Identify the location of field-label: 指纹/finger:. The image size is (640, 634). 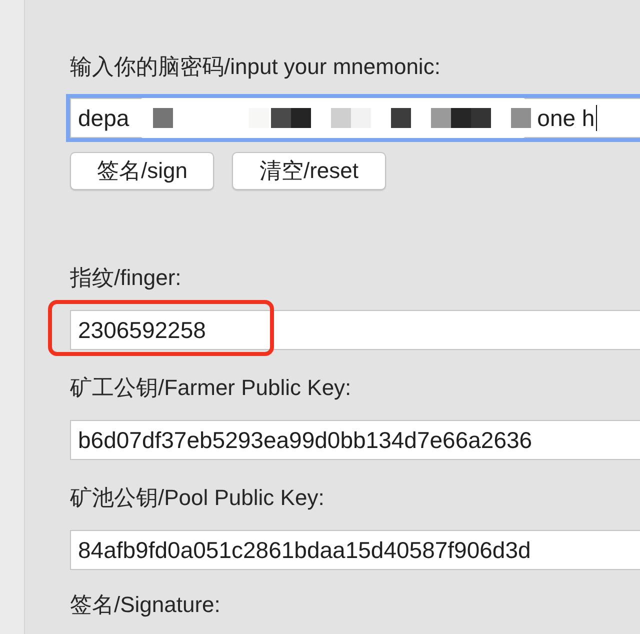
(126, 278).